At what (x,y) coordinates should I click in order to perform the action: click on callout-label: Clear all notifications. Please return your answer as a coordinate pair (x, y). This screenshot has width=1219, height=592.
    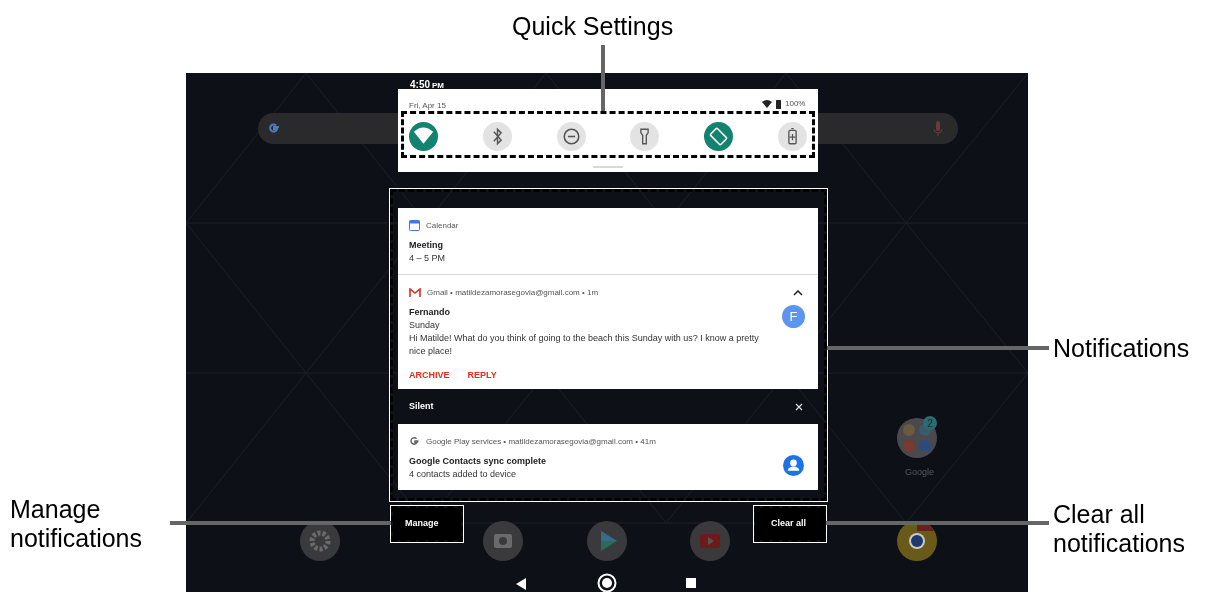
    Looking at the image, I should click on (1119, 529).